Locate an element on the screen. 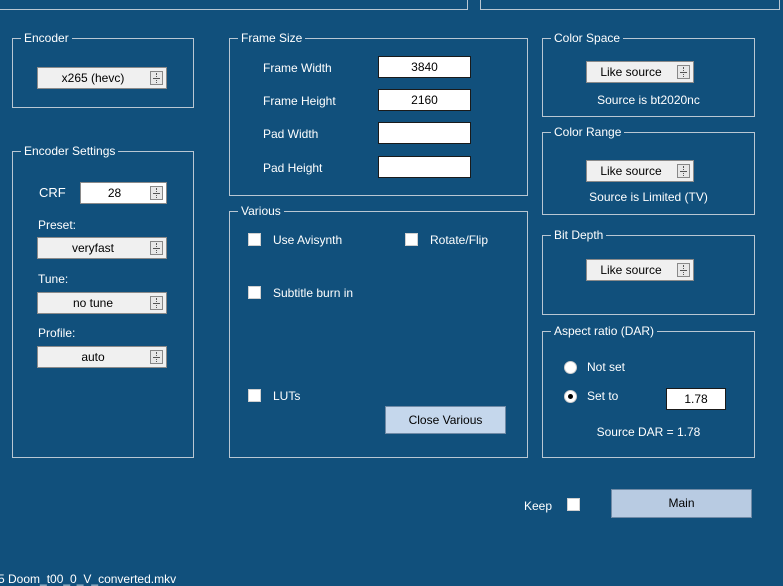 The image size is (783, 586). frame-size-title: Frame Size is located at coordinates (272, 38).